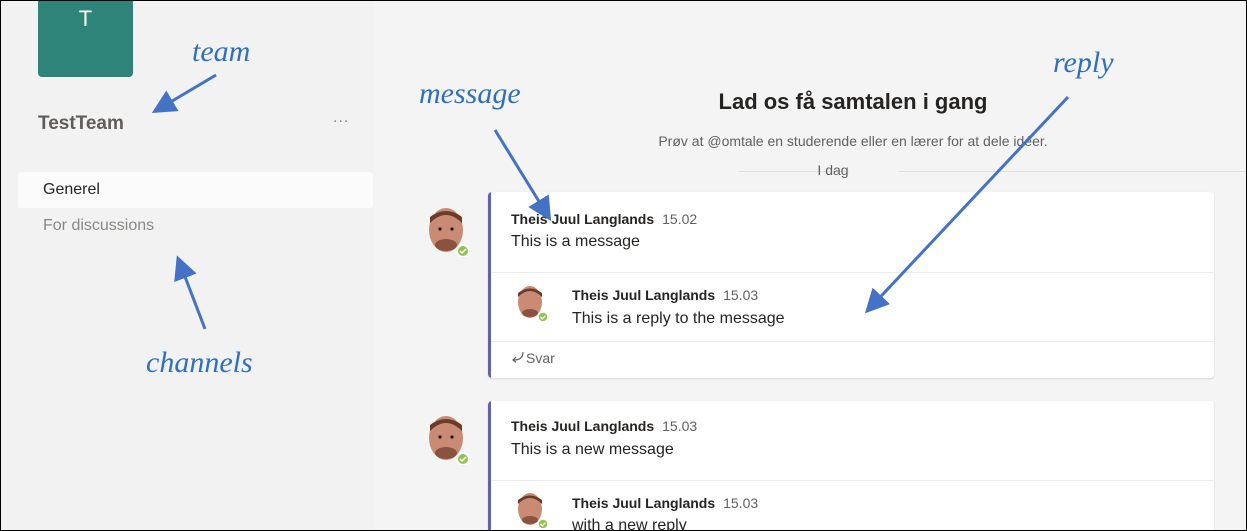 This screenshot has width=1247, height=531. I want to click on annotation-reply: reply, so click(1083, 62).